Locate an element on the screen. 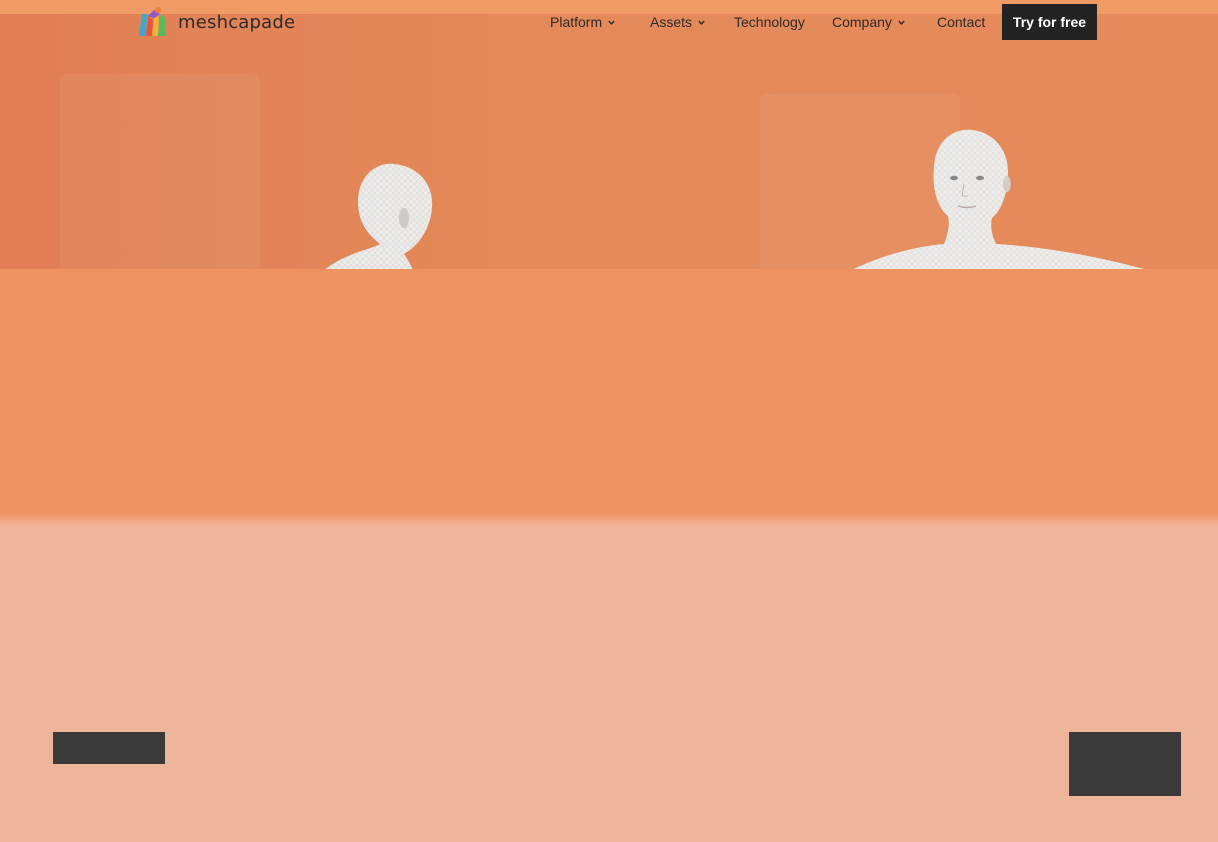  nav-item-company: Company is located at coordinates (869, 22).